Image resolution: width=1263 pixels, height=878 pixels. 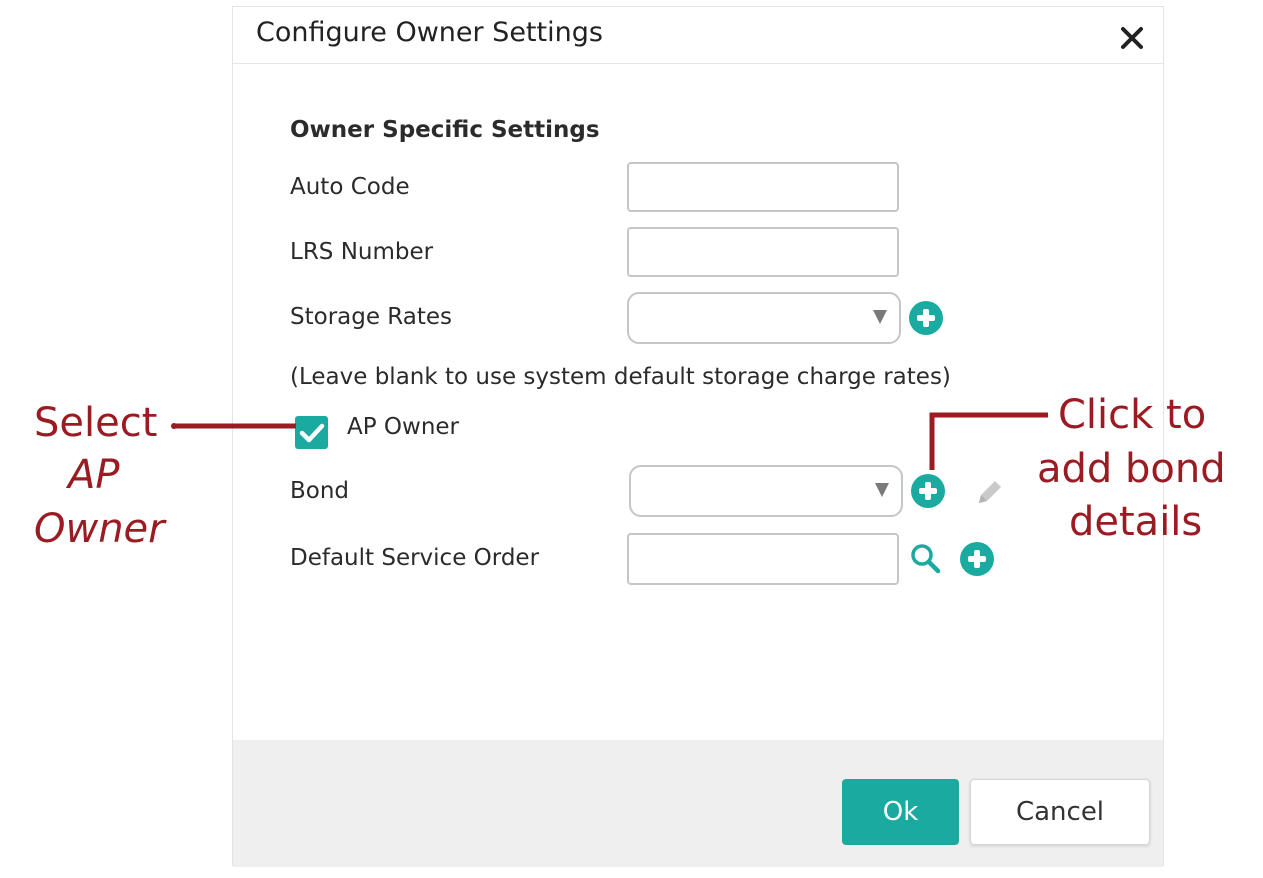 What do you see at coordinates (1136, 522) in the screenshot?
I see `annotation-click-line3: details` at bounding box center [1136, 522].